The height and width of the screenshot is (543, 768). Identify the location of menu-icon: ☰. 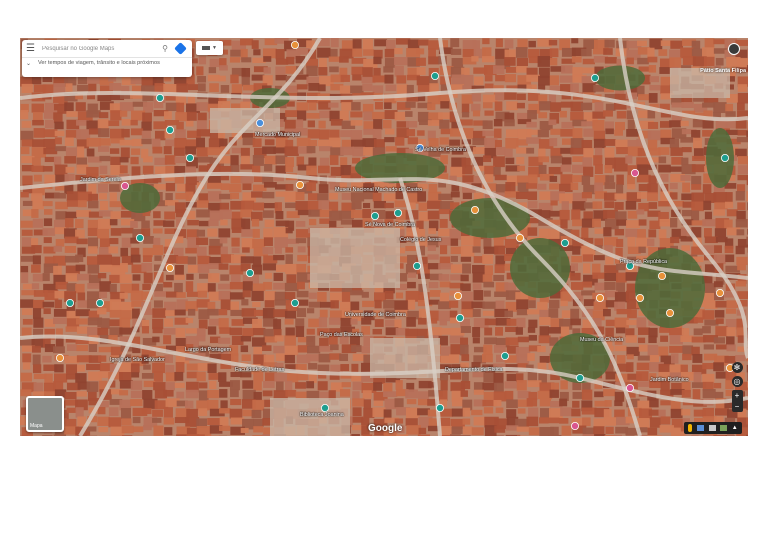
(32, 48).